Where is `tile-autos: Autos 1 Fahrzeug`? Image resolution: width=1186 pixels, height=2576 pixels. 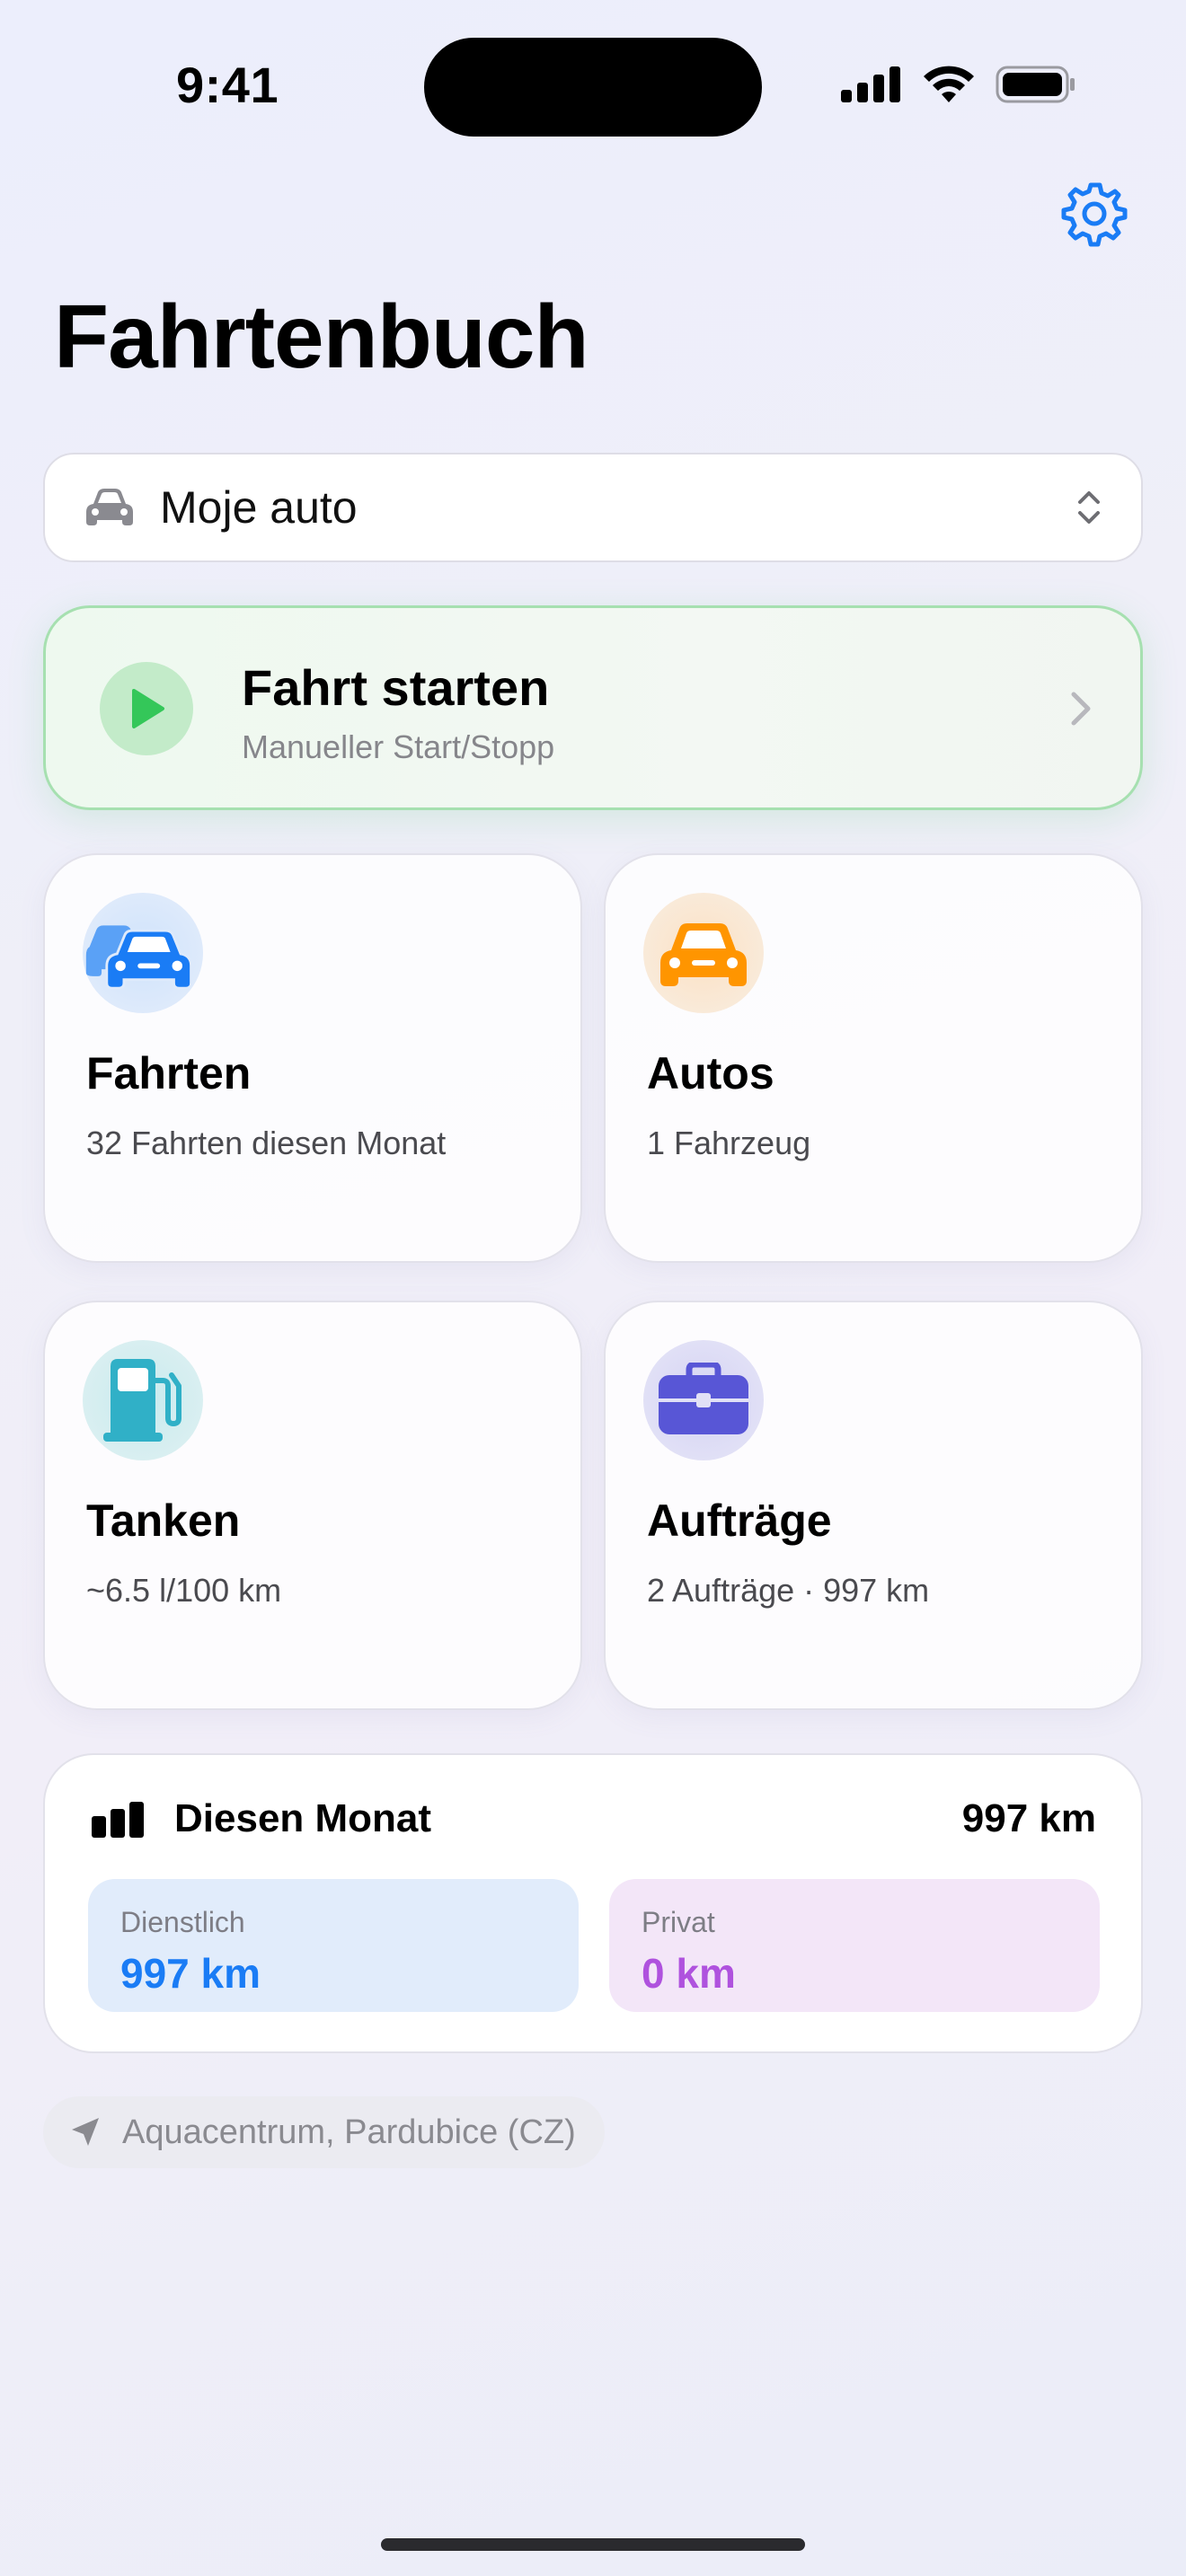
tile-autos: Autos 1 Fahrzeug is located at coordinates (873, 1058).